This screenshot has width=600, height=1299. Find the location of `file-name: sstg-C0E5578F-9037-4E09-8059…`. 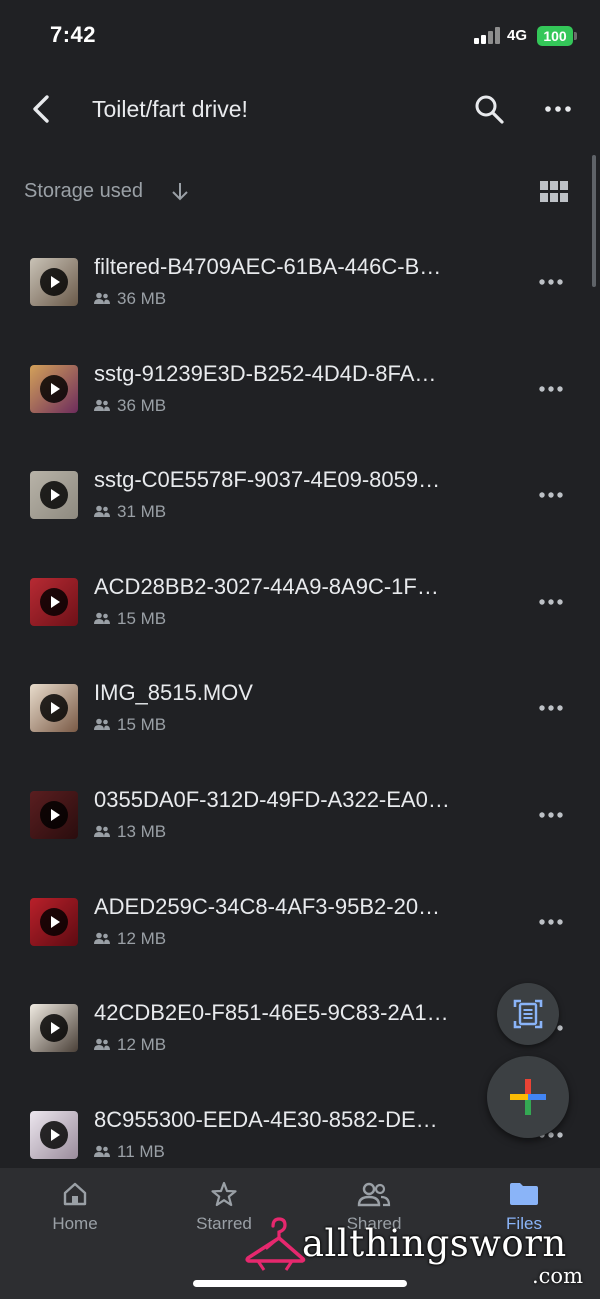

file-name: sstg-C0E5578F-9037-4E09-8059… is located at coordinates (267, 480).